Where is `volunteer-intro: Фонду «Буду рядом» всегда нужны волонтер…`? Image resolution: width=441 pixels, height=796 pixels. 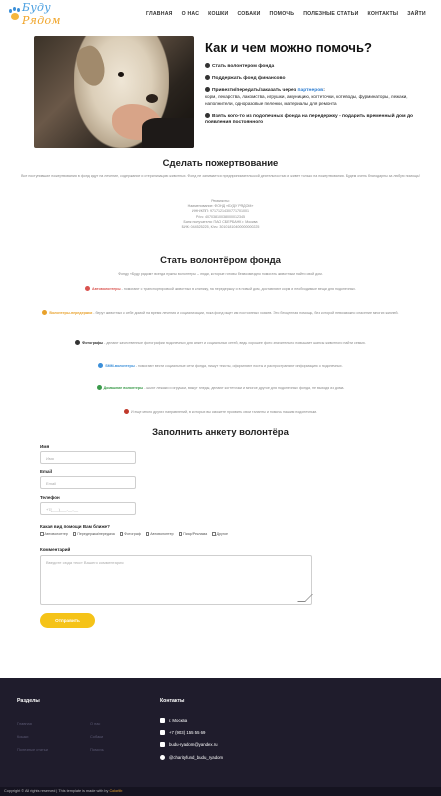 volunteer-intro: Фонду «Буду рядом» всегда нужны волонтер… is located at coordinates (220, 274).